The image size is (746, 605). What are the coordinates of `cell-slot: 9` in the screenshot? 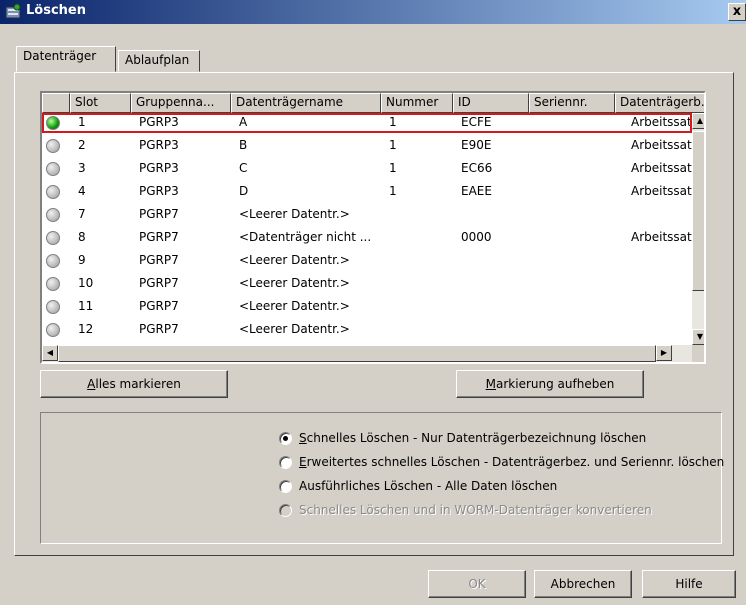 It's located at (82, 260).